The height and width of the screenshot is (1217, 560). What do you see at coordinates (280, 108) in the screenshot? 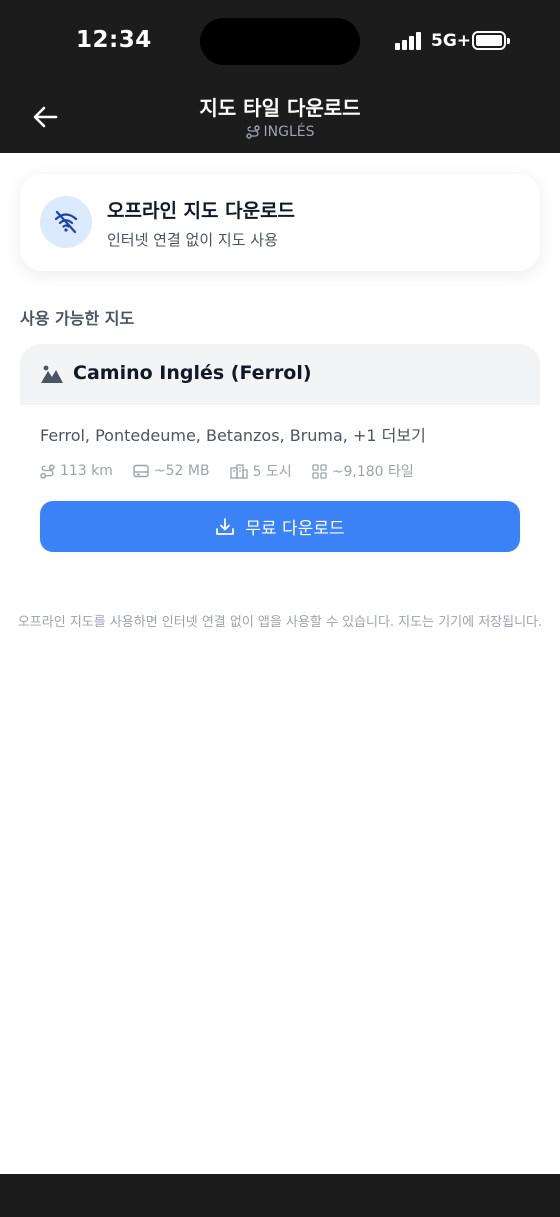
I see `page-title: 지도 타일 다운로드` at bounding box center [280, 108].